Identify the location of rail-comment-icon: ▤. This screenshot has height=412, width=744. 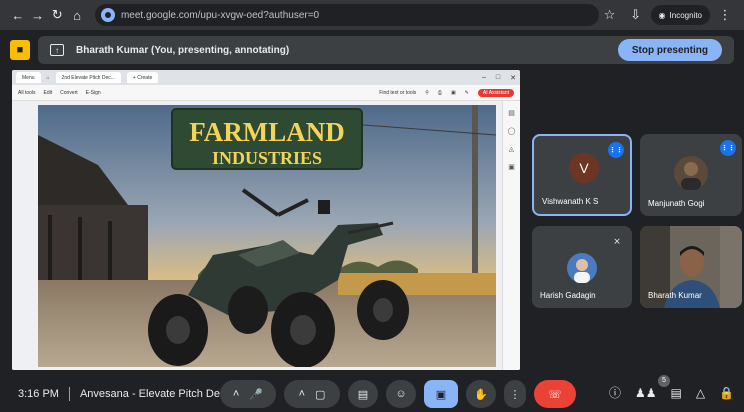
(511, 113).